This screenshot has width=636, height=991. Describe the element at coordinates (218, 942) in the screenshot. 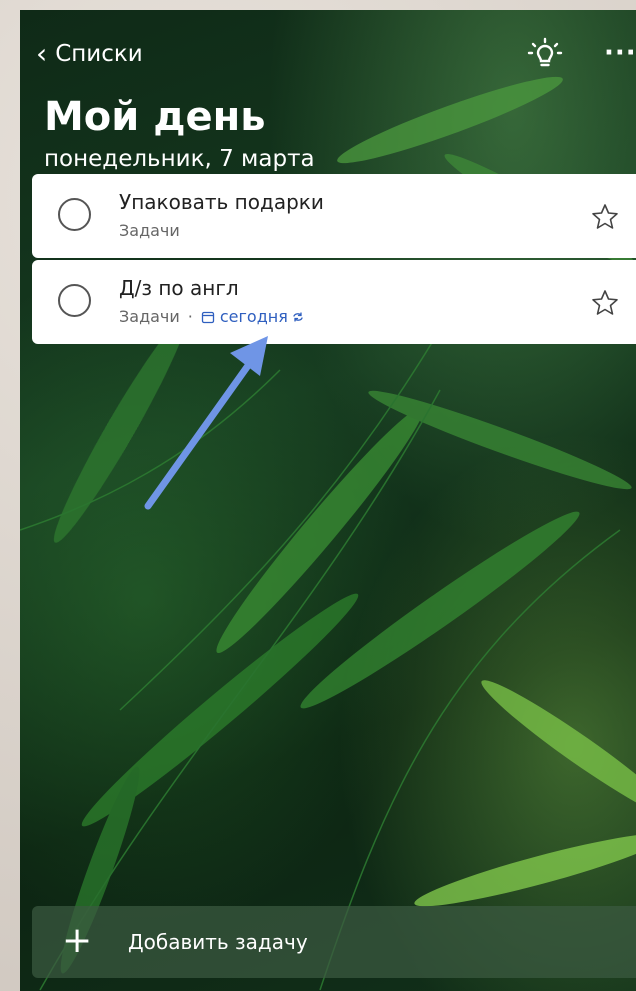

I see `add-task-label: Добавить задачу` at that location.